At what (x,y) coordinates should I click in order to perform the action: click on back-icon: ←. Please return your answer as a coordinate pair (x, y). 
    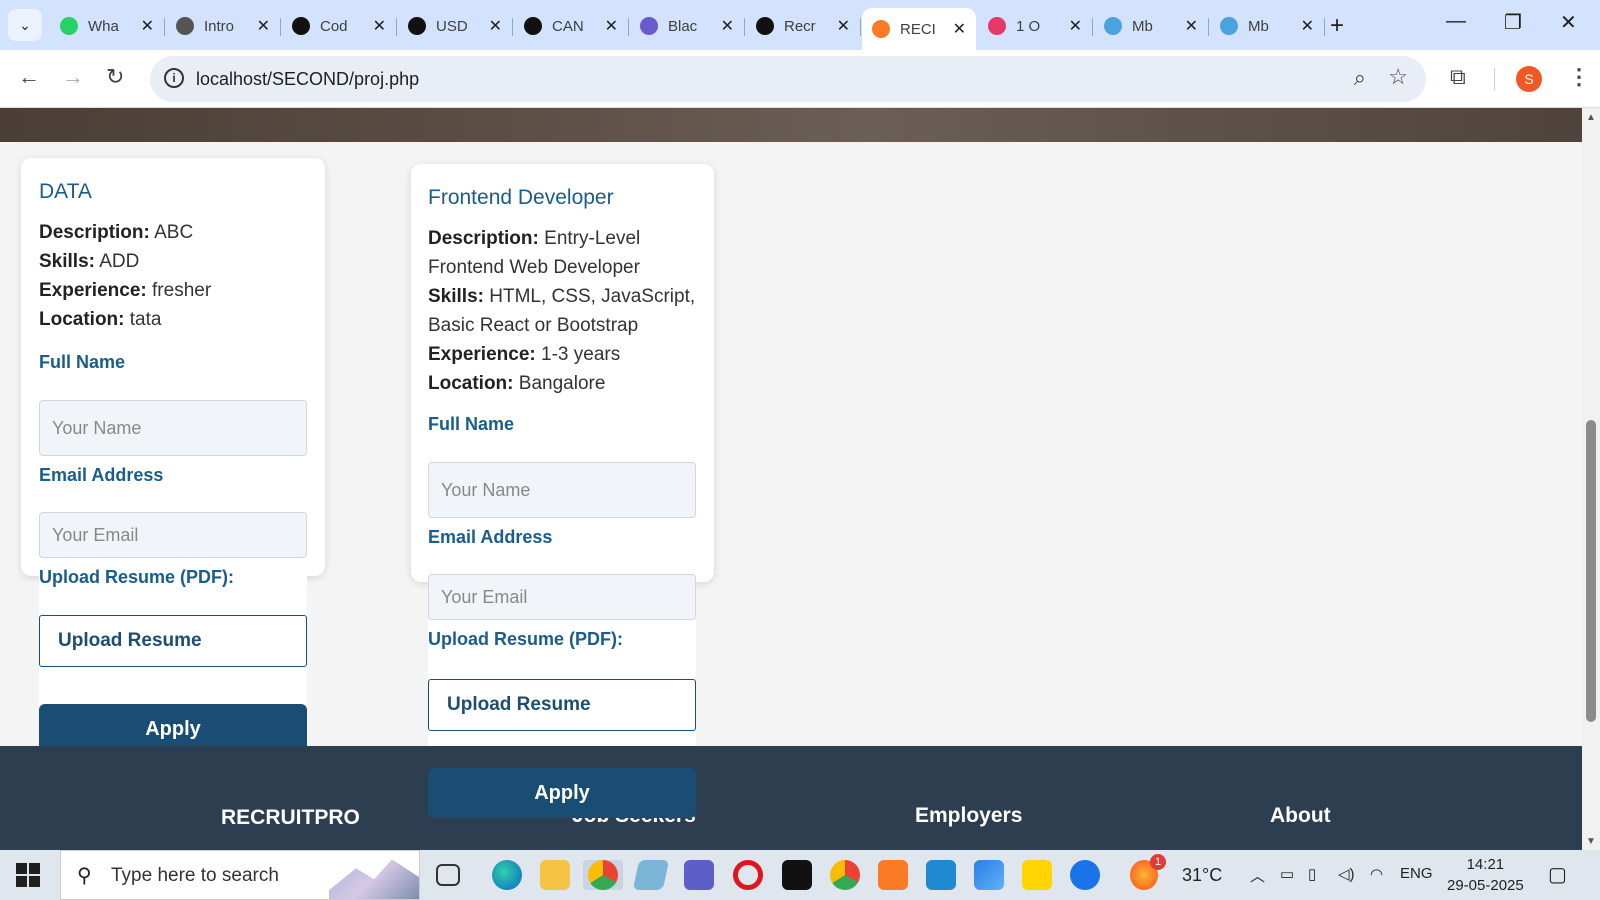
    Looking at the image, I should click on (29, 77).